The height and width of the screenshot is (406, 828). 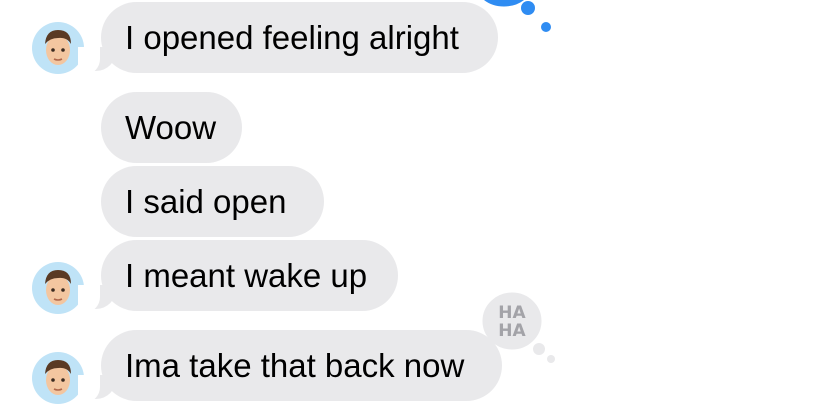 I want to click on message-bubble: Woow, so click(x=171, y=127).